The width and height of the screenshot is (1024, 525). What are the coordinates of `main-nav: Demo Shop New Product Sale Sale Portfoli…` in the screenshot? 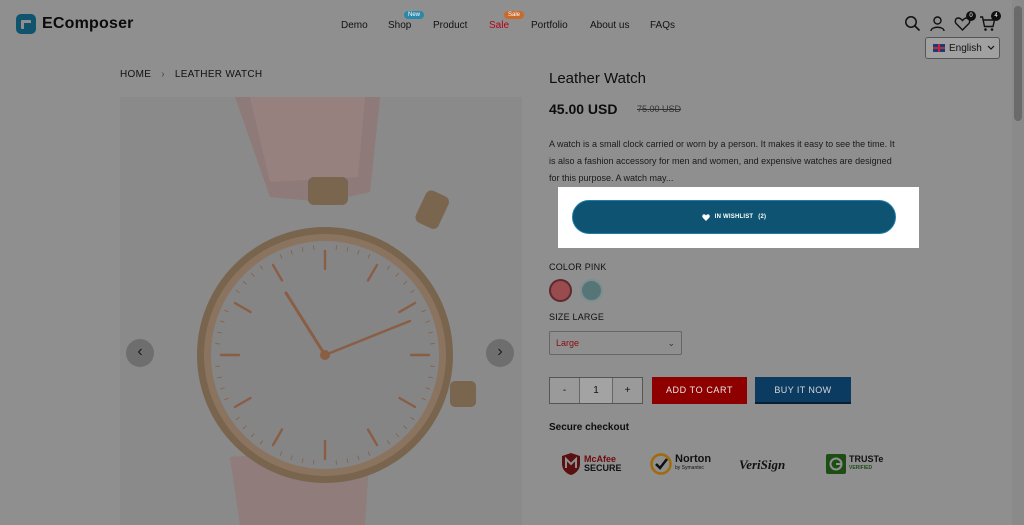 It's located at (506, 22).